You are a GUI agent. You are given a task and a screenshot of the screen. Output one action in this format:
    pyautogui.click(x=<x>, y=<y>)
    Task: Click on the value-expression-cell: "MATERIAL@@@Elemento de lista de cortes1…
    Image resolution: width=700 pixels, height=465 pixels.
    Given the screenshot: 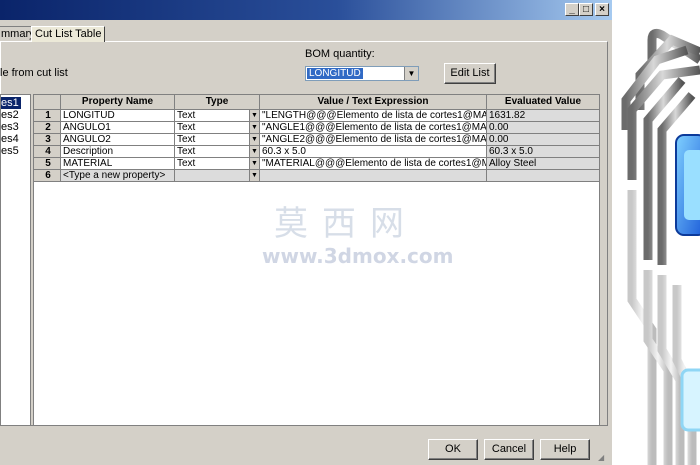 What is the action you would take?
    pyautogui.click(x=373, y=164)
    